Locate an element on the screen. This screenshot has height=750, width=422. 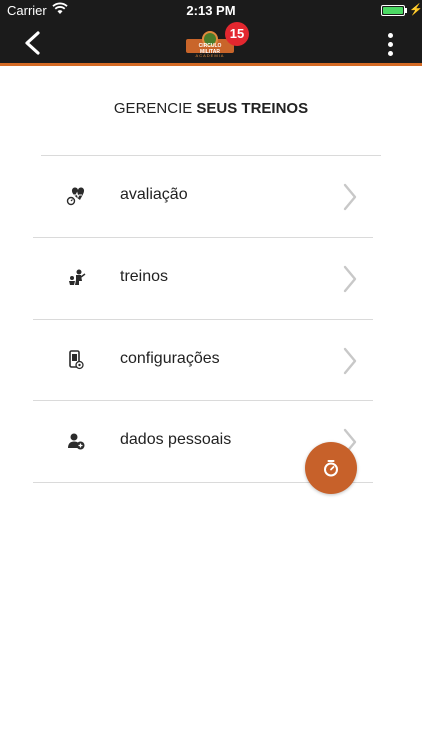
accent-line is located at coordinates (211, 64).